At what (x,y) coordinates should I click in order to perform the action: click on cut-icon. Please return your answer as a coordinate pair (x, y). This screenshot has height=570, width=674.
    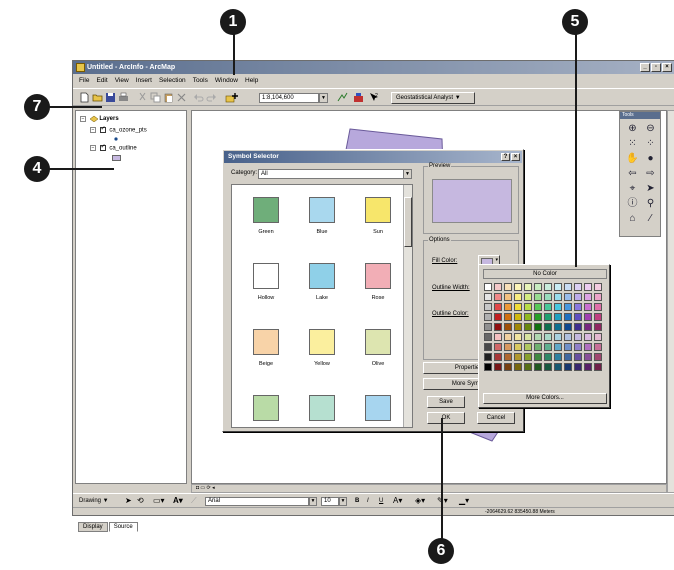
    Looking at the image, I should click on (142, 97).